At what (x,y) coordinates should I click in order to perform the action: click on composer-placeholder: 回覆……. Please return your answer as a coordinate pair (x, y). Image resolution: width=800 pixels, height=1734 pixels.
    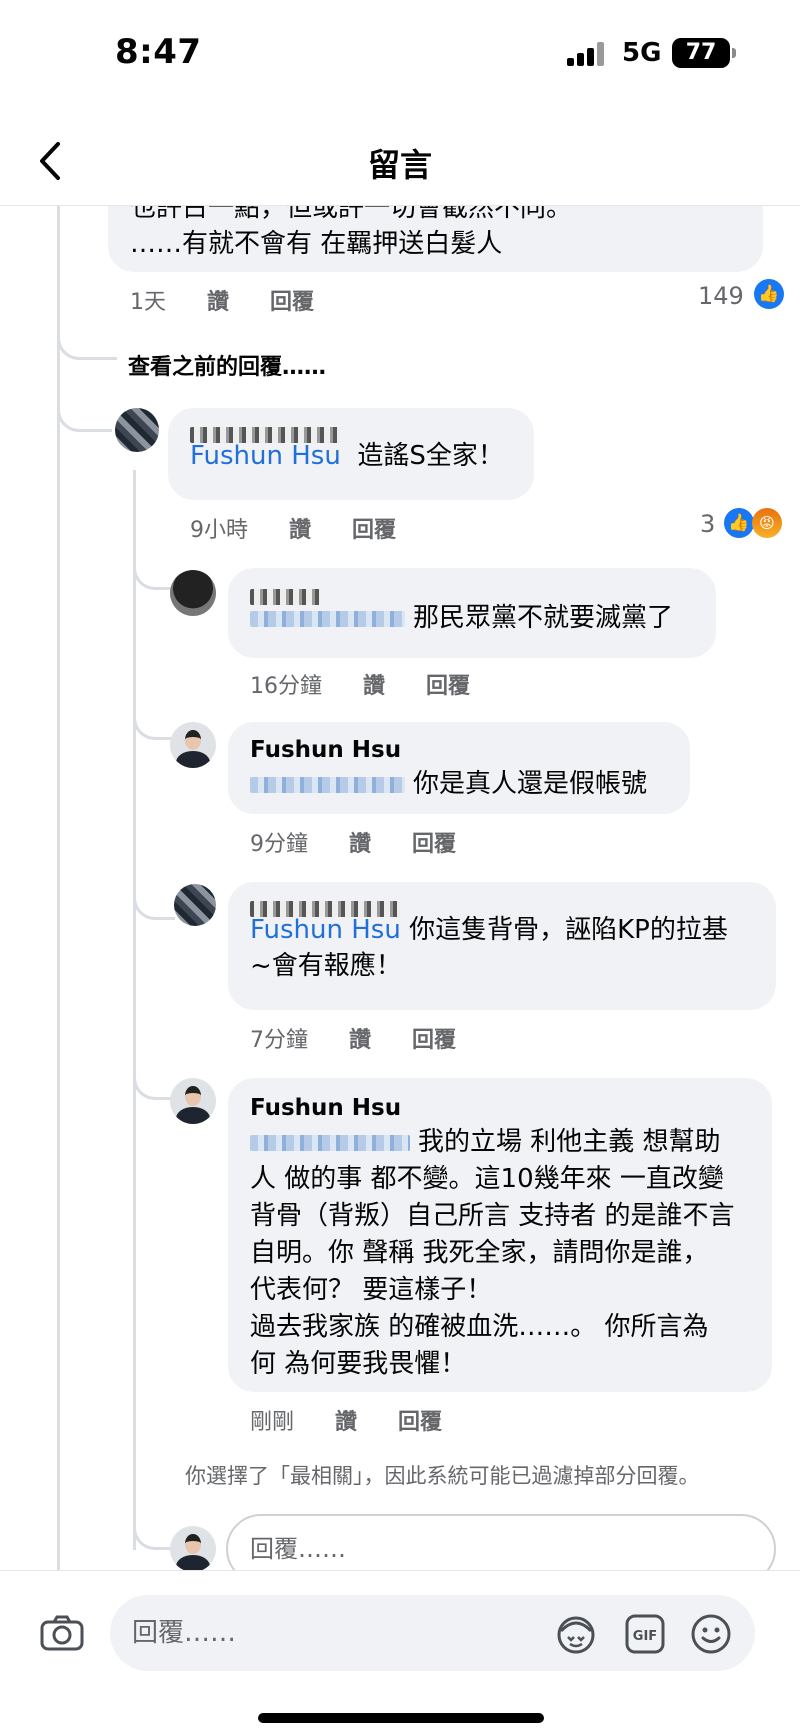
    Looking at the image, I should click on (184, 1633).